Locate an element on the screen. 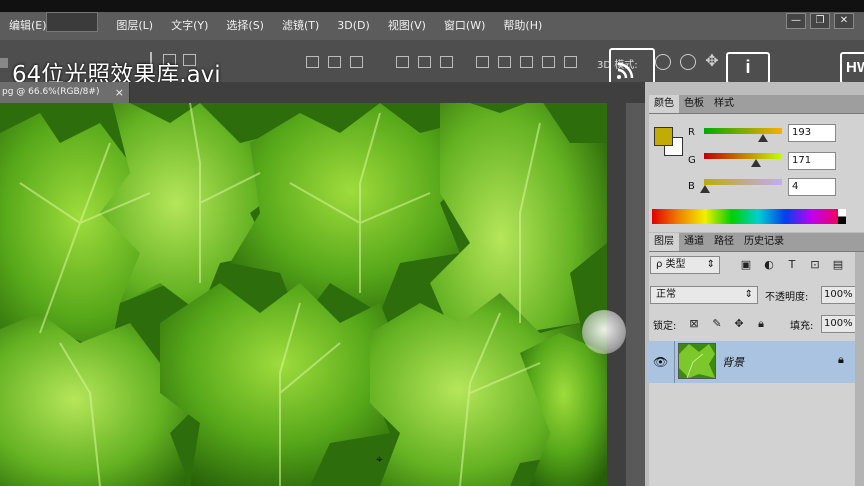 The height and width of the screenshot is (486, 864). menu-item-8: 窗口(W) is located at coordinates (464, 26).